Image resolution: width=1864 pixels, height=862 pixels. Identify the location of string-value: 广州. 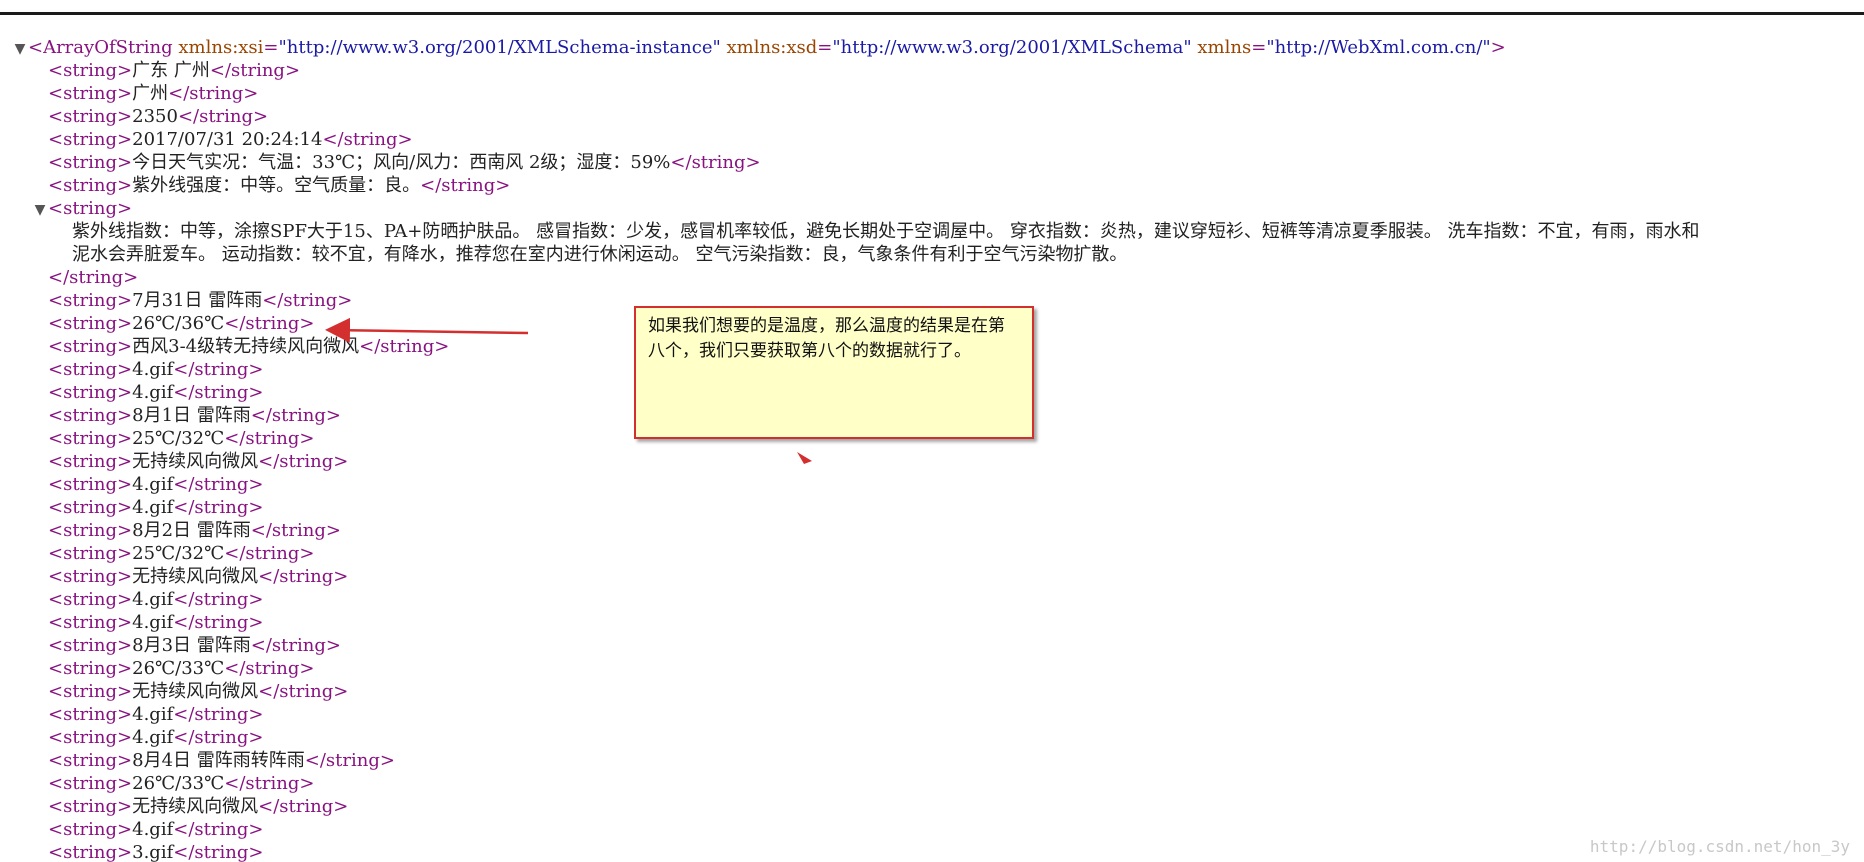
(150, 93).